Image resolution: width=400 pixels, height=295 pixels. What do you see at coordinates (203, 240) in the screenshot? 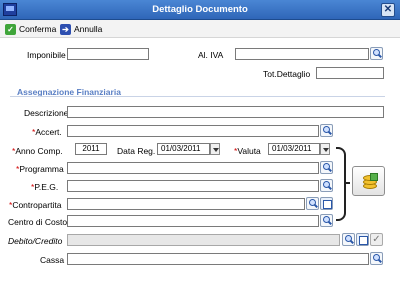
I see `debito-credito-input` at bounding box center [203, 240].